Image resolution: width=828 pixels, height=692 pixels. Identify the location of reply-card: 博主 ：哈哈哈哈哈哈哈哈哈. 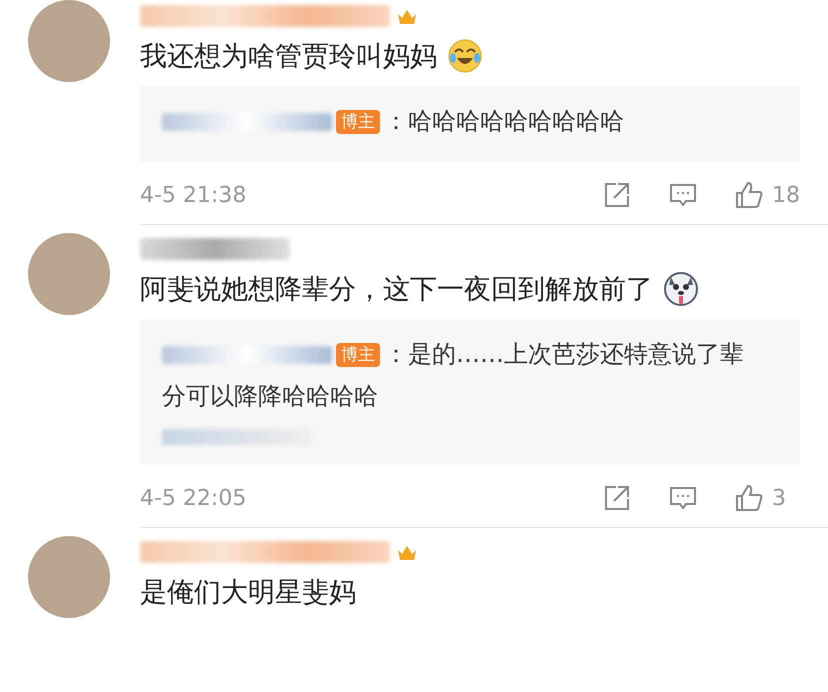
(470, 124).